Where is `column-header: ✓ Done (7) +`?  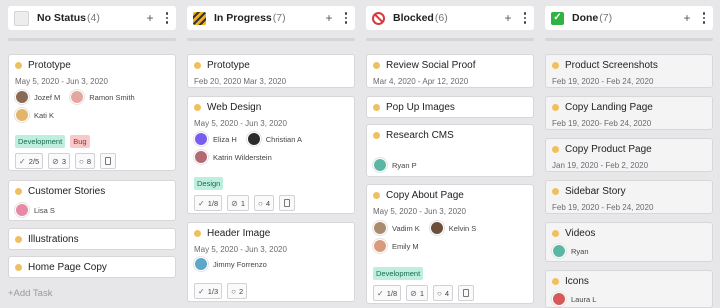 column-header: ✓ Done (7) + is located at coordinates (629, 18).